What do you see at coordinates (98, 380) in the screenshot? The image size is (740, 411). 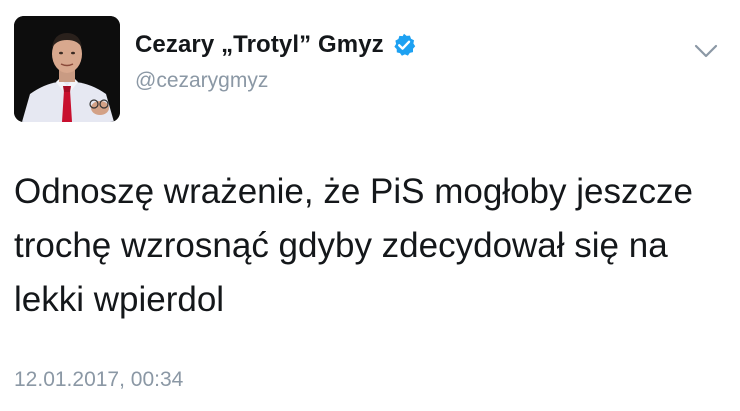 I see `tweet-timestamp: 12.01.2017, 00:34` at bounding box center [98, 380].